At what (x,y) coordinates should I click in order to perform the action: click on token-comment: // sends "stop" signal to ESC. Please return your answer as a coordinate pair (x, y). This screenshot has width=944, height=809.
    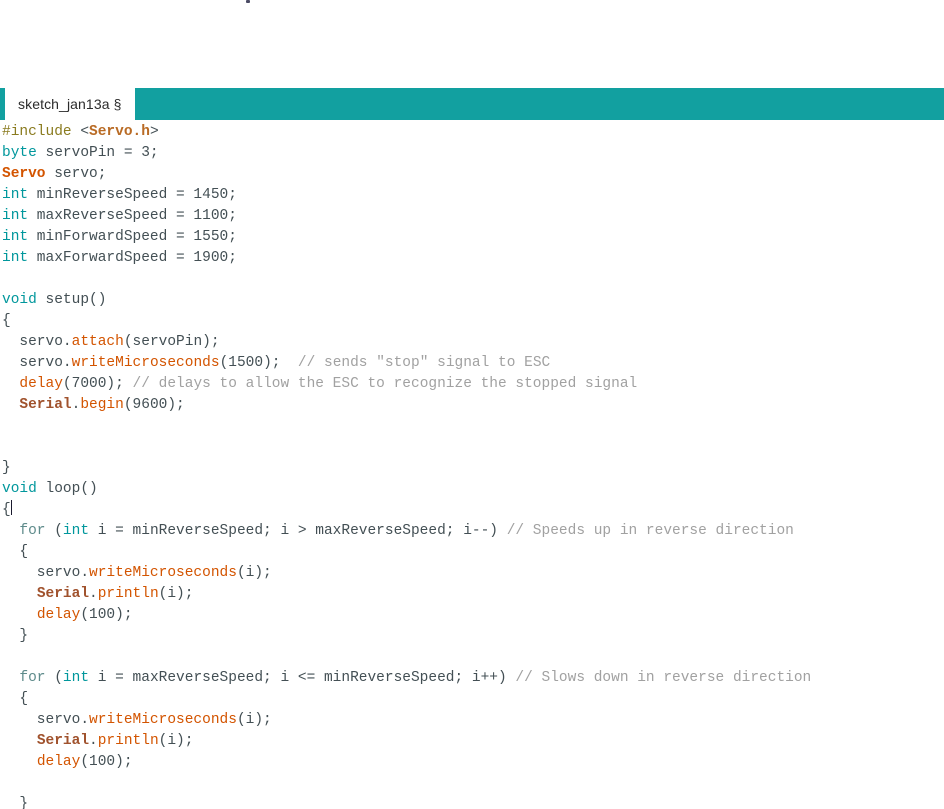
    Looking at the image, I should click on (424, 363).